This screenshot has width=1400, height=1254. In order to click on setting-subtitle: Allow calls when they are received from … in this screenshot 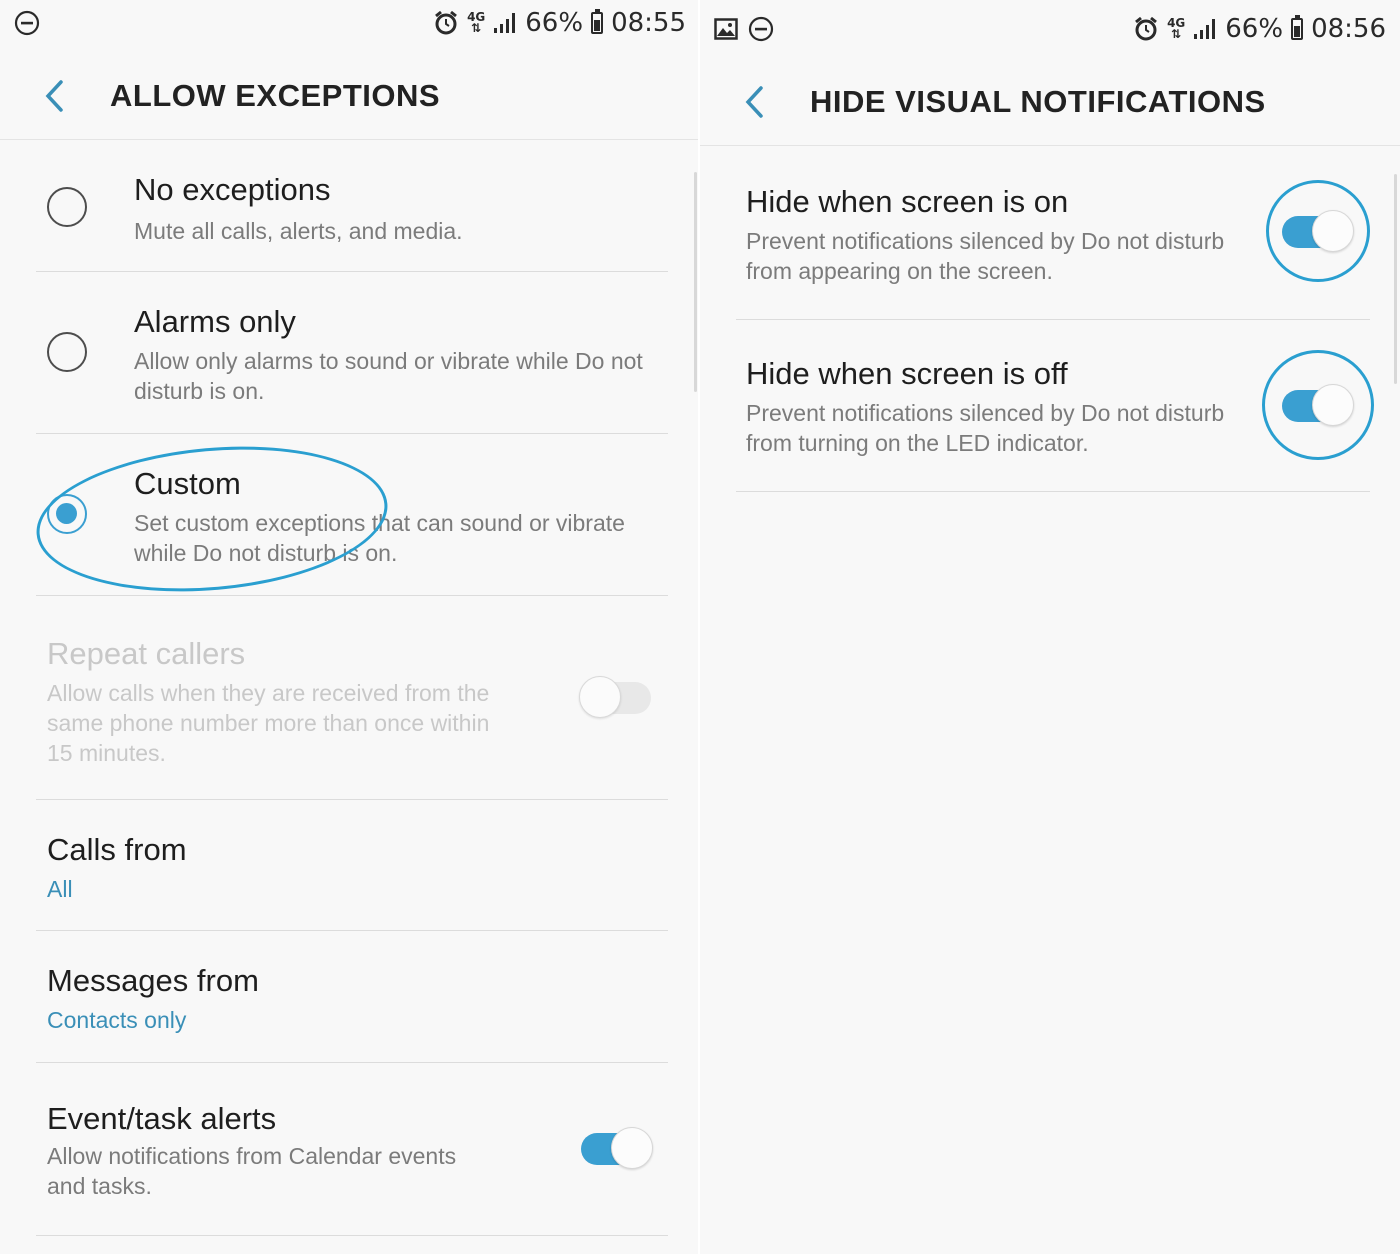, I will do `click(268, 723)`.